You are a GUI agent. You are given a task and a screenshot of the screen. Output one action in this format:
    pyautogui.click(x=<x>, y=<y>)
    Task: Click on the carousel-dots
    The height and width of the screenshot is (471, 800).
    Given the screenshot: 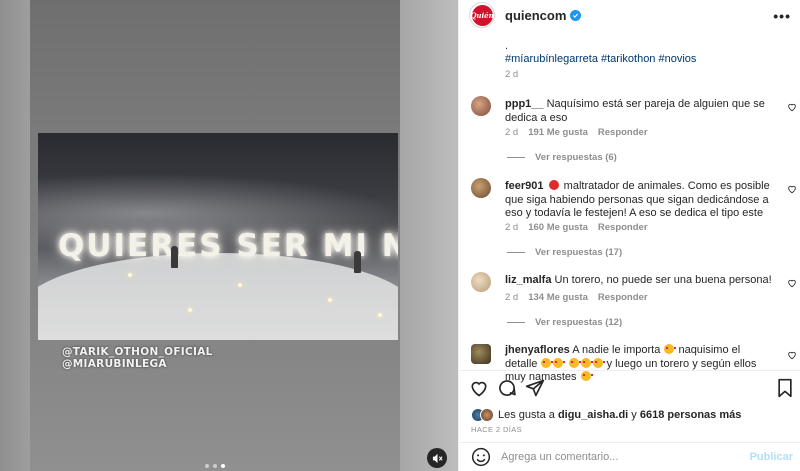 What is the action you would take?
    pyautogui.click(x=215, y=466)
    